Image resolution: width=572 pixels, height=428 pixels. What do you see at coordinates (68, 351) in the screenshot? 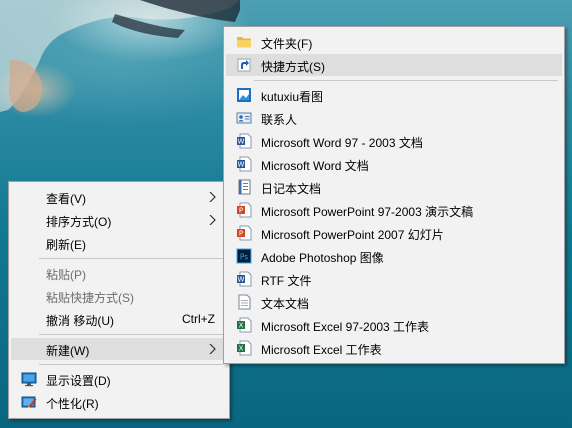
I see `menu-item-new-label: 新建(W)` at bounding box center [68, 351].